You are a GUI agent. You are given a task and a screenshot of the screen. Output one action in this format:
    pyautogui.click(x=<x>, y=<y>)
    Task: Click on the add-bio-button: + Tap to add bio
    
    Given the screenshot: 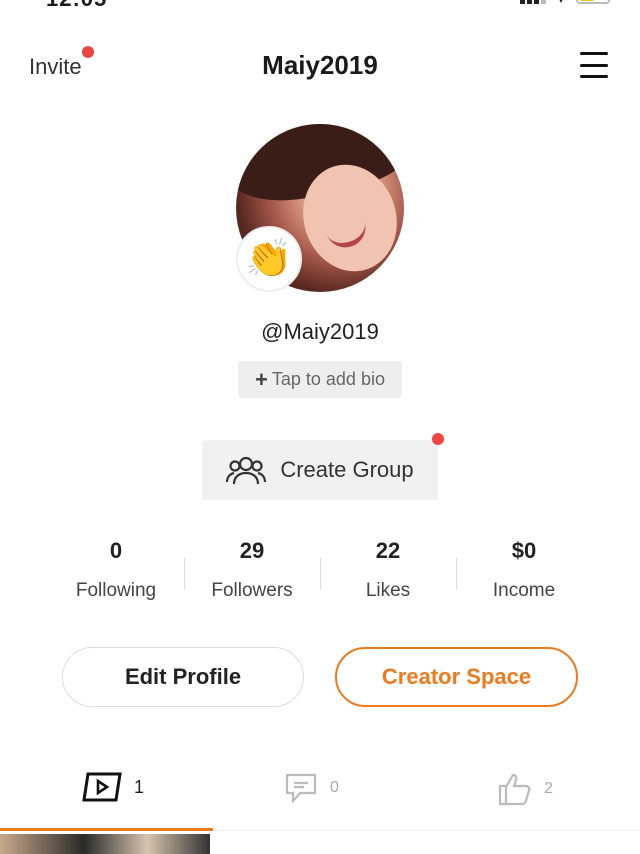 What is the action you would take?
    pyautogui.click(x=320, y=379)
    